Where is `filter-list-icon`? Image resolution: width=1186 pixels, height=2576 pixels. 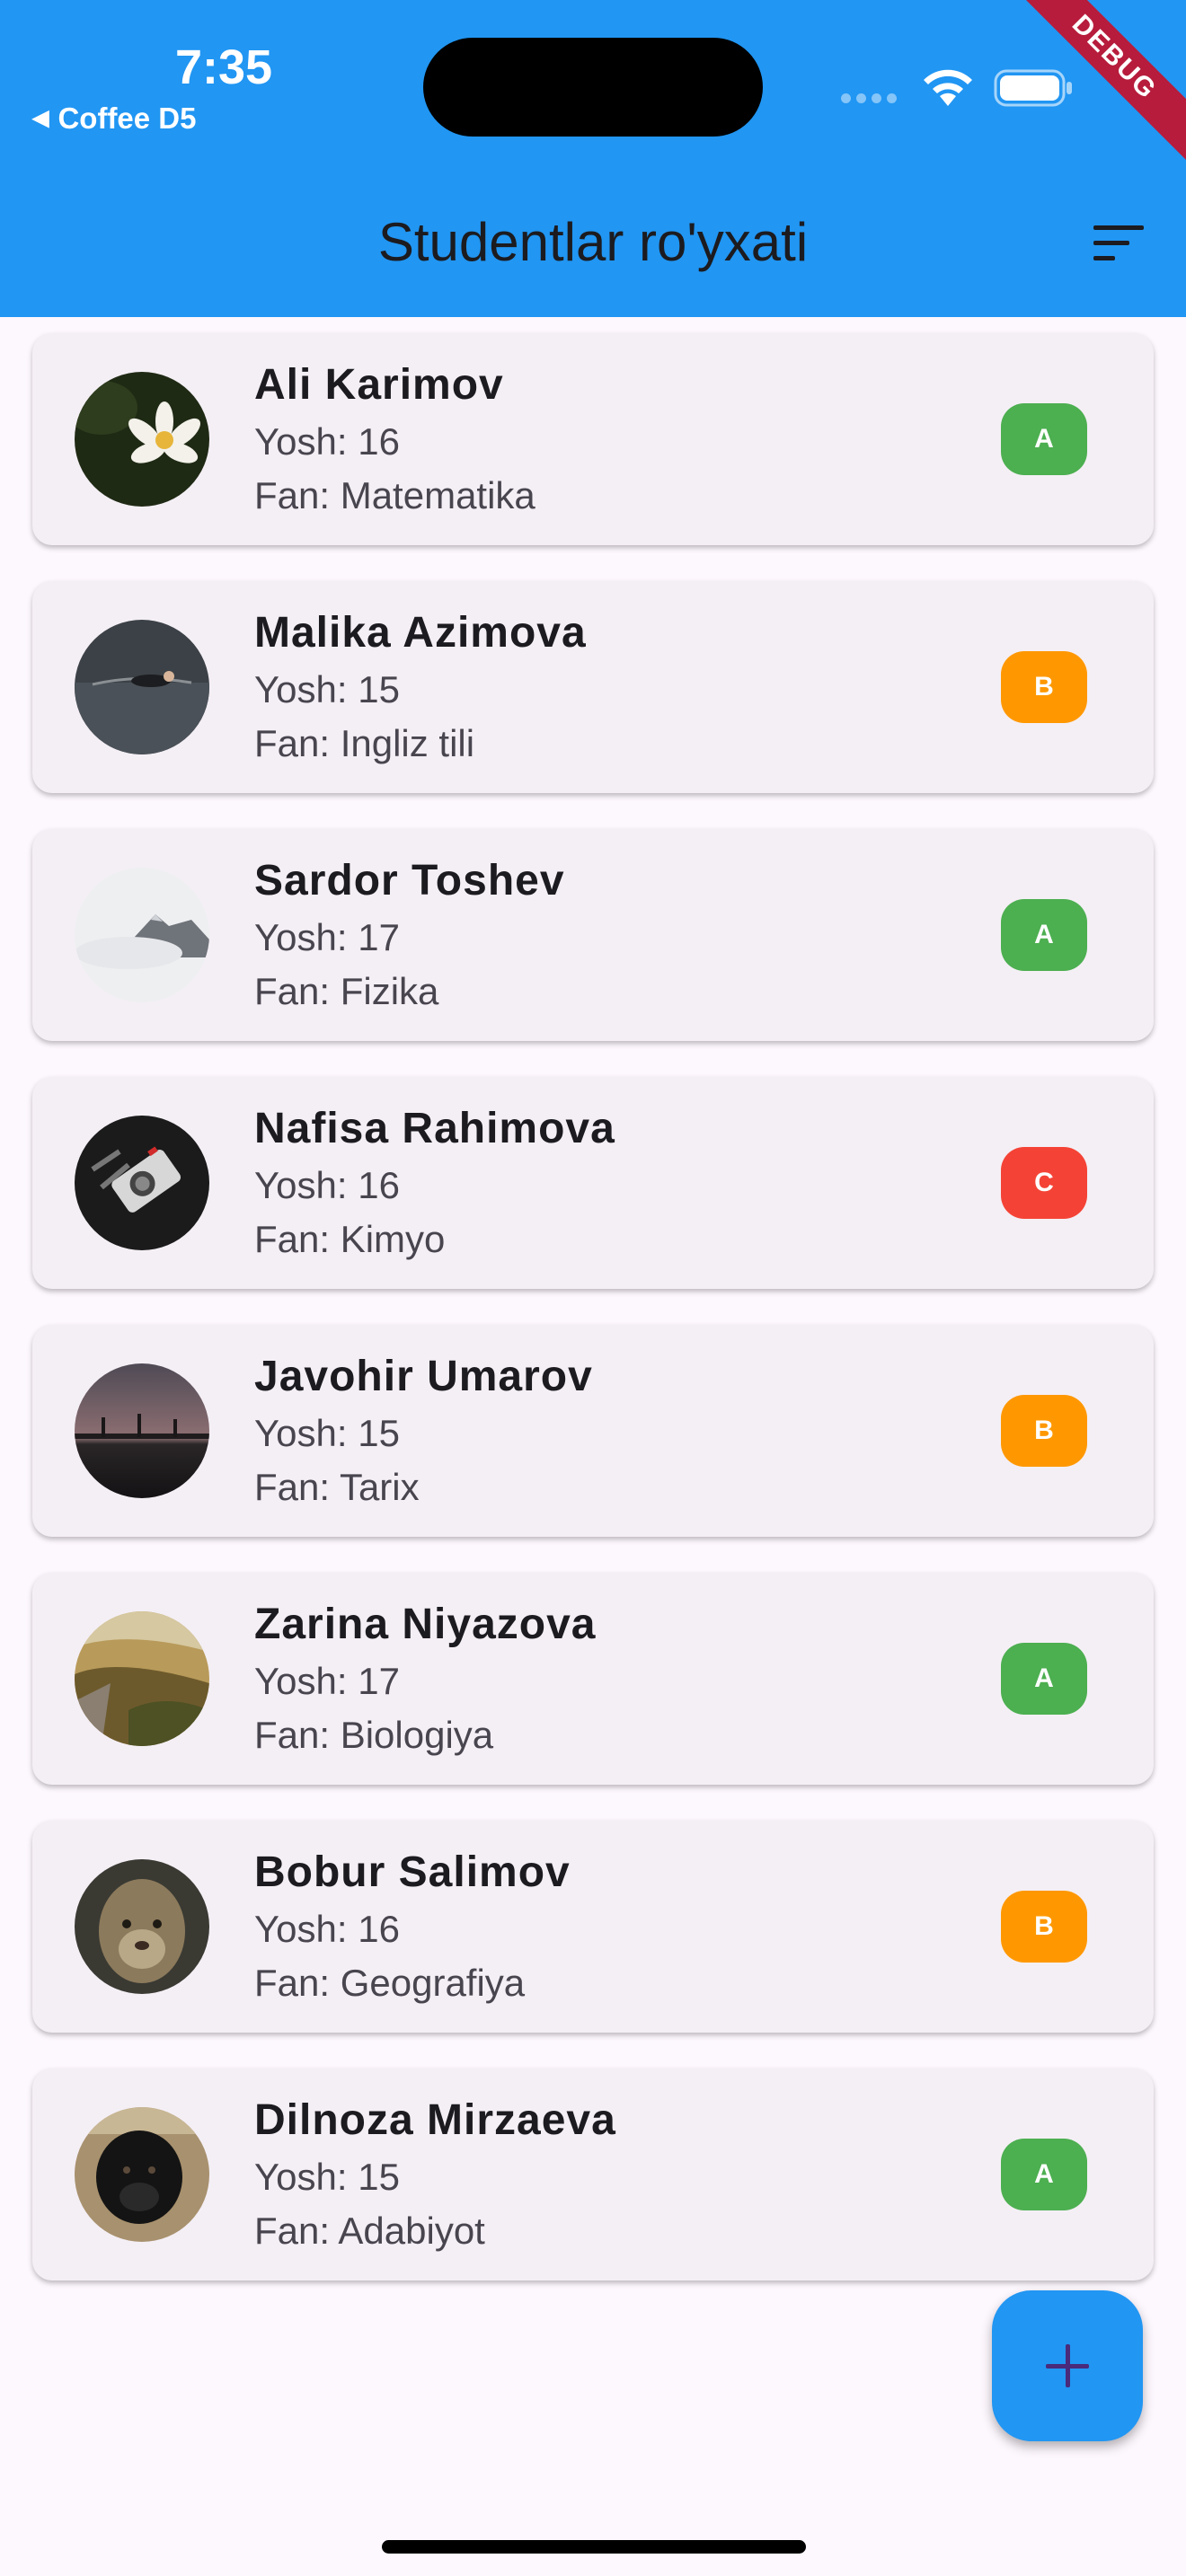 filter-list-icon is located at coordinates (1118, 242).